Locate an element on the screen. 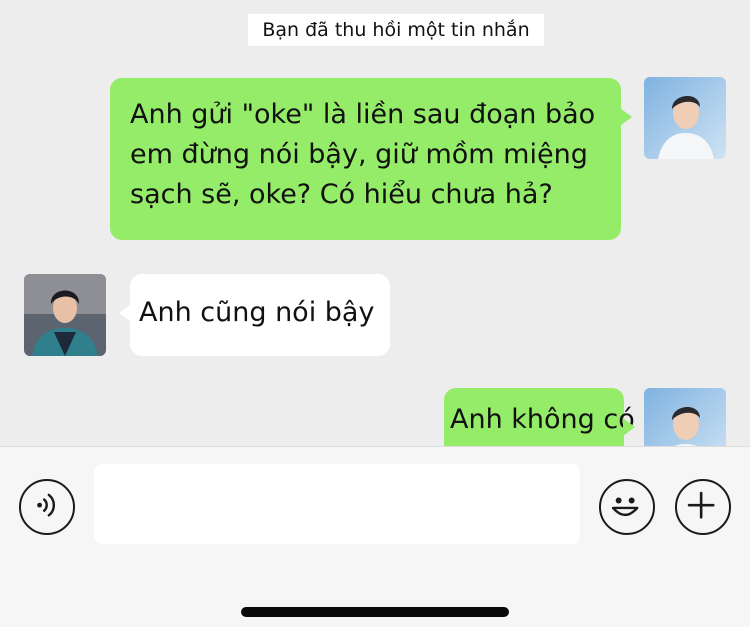  recall-notice: Bạn đã thu hồi một tin nhắn is located at coordinates (396, 30).